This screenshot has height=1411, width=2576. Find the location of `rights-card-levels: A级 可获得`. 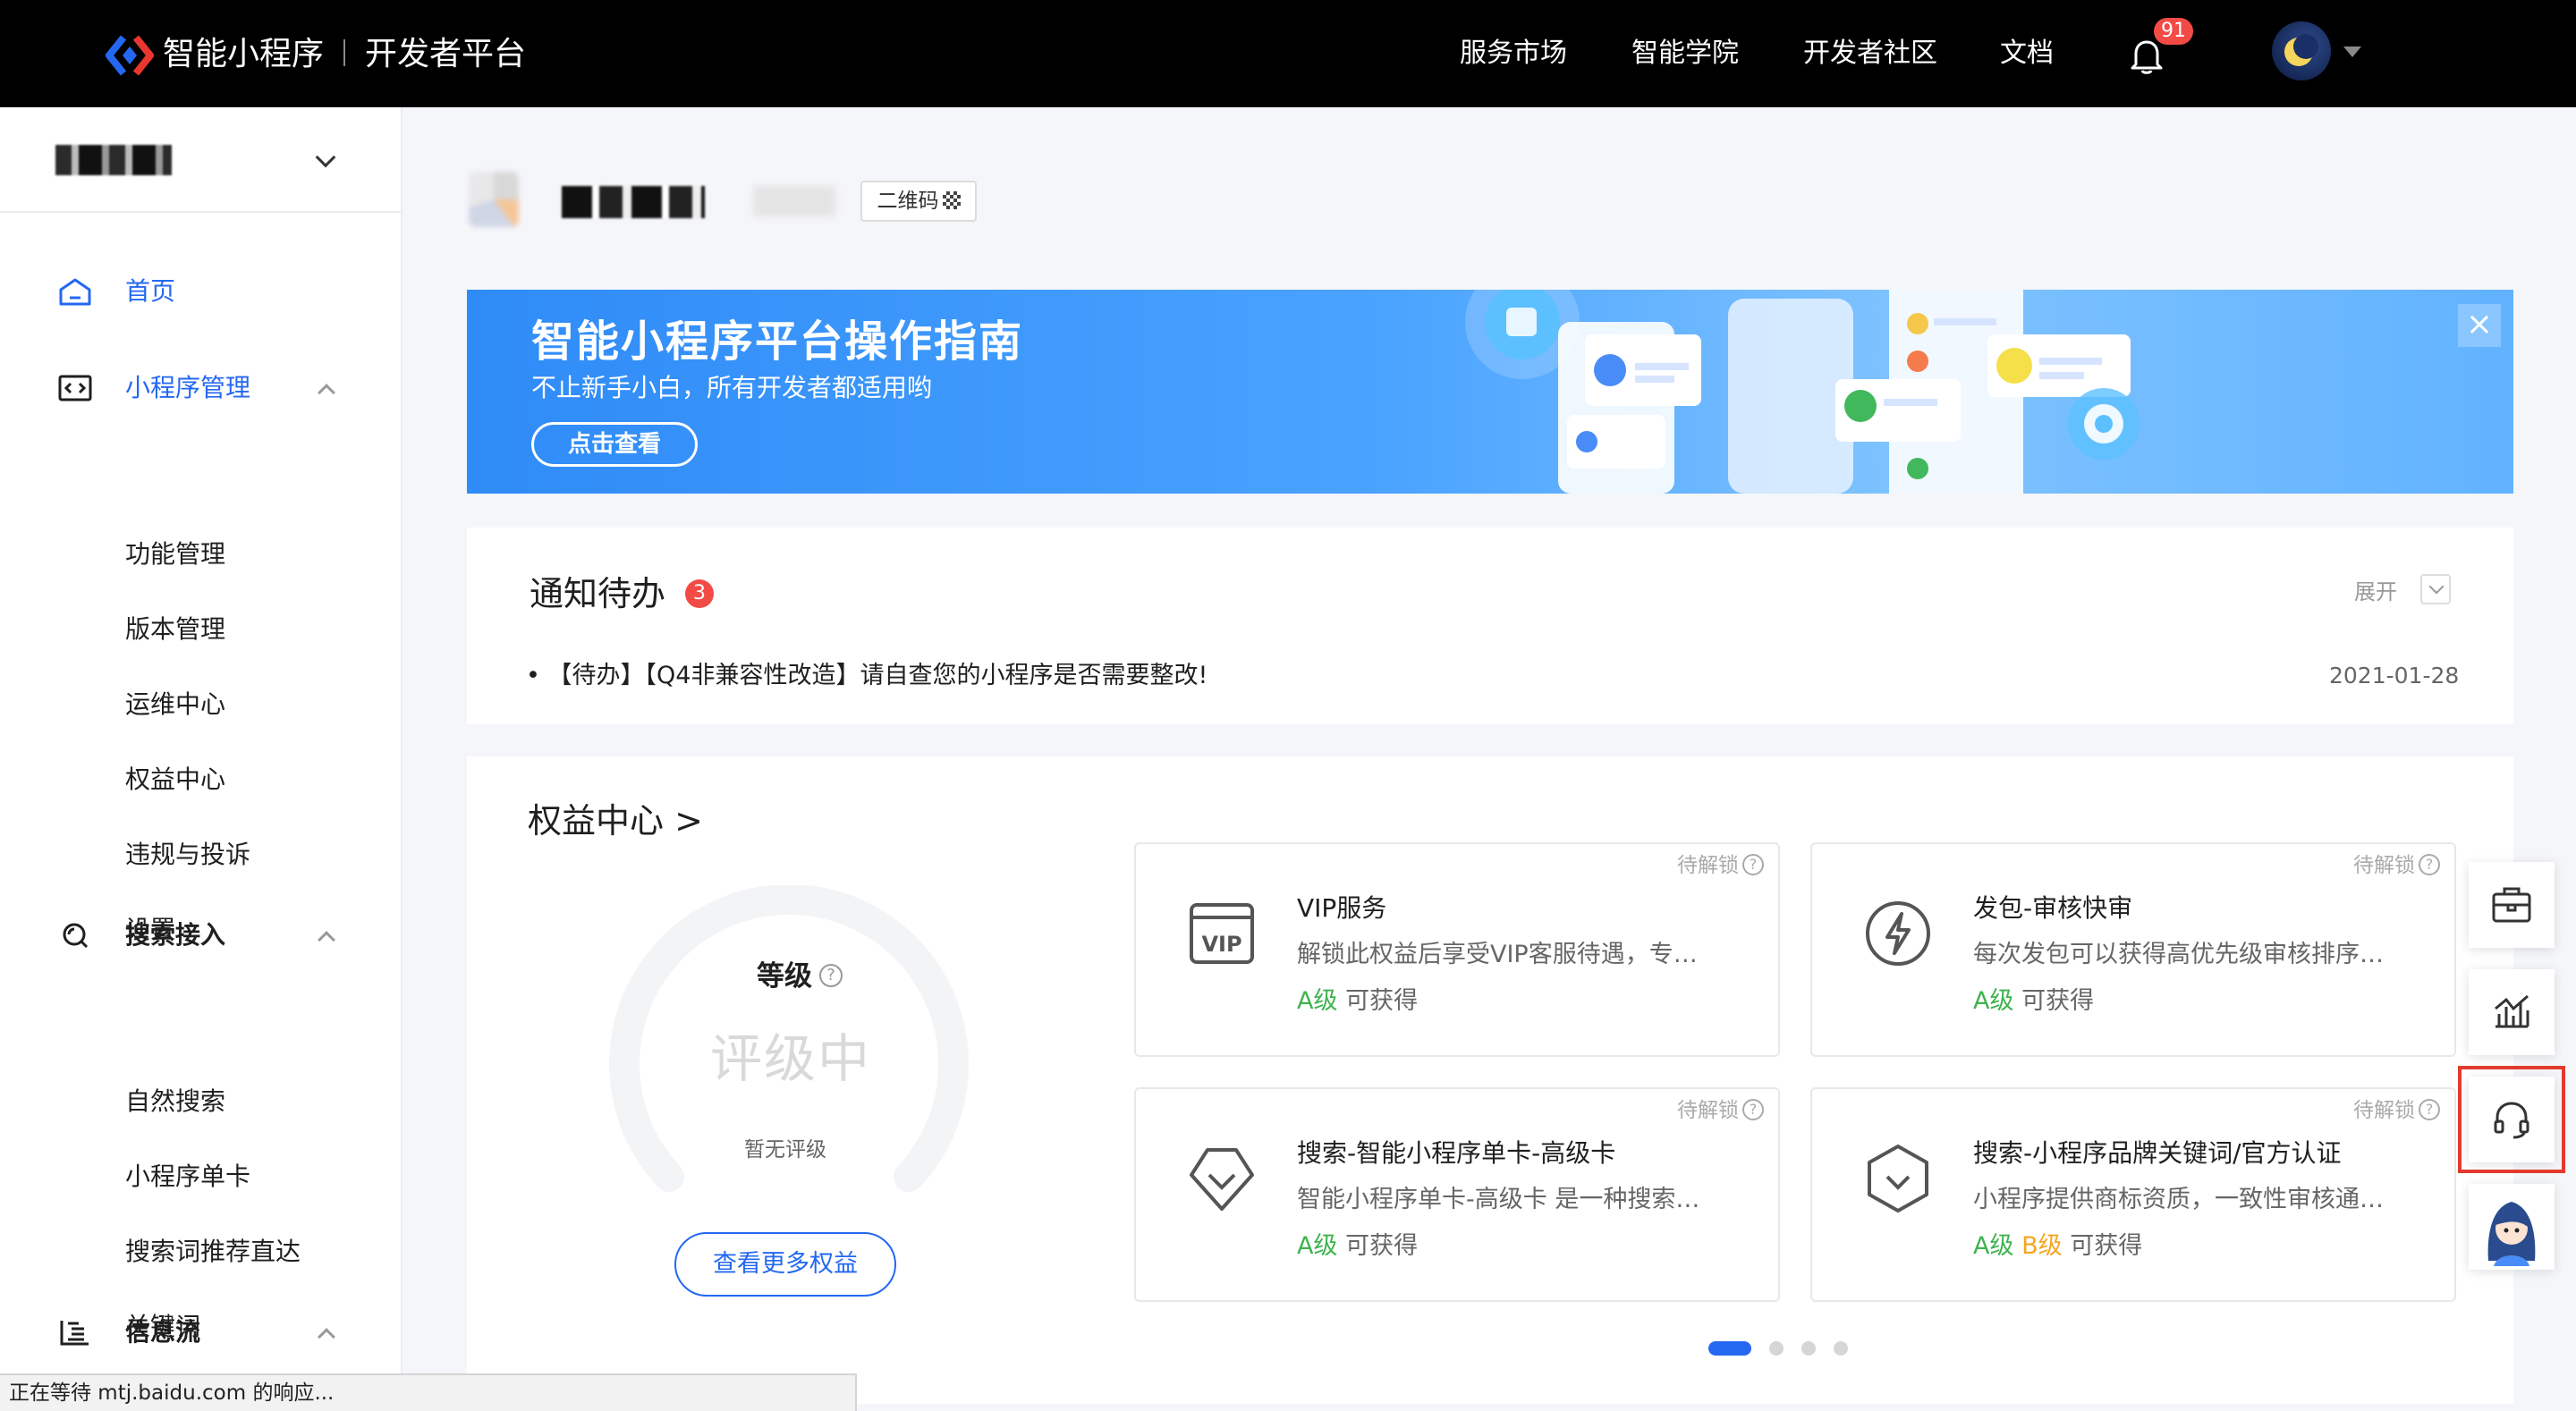

rights-card-levels: A级 可获得 is located at coordinates (2033, 1002).